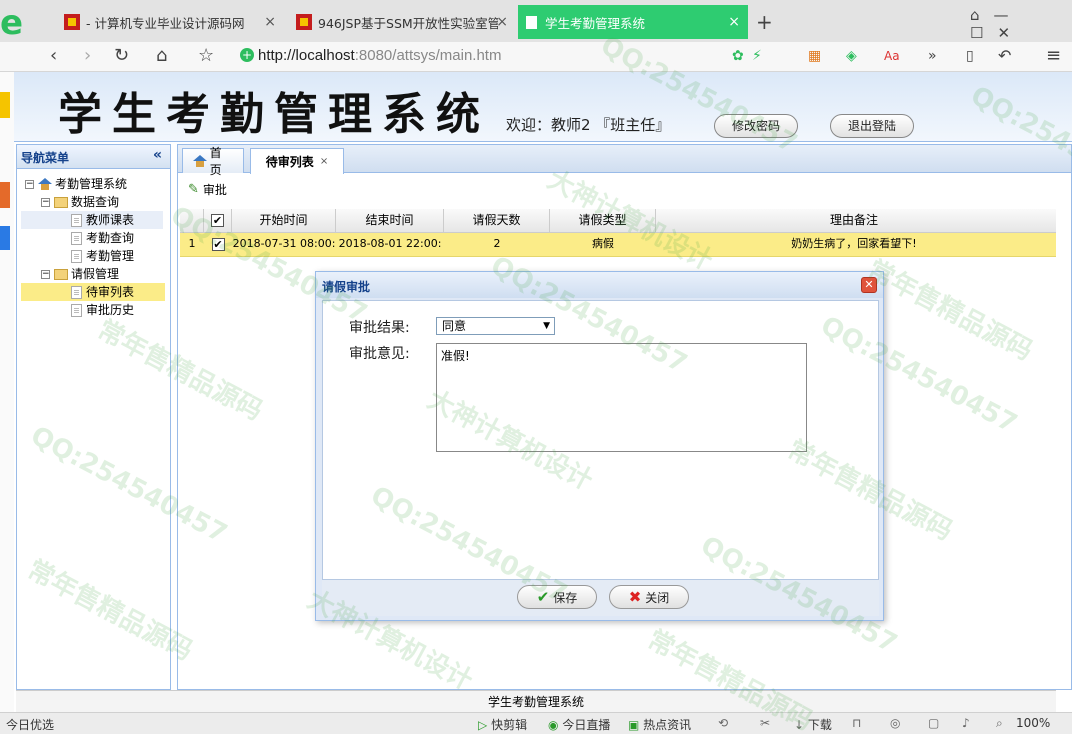 The height and width of the screenshot is (734, 1072). What do you see at coordinates (92, 220) in the screenshot?
I see `tree-item-teacher-schedule: 教师课表` at bounding box center [92, 220].